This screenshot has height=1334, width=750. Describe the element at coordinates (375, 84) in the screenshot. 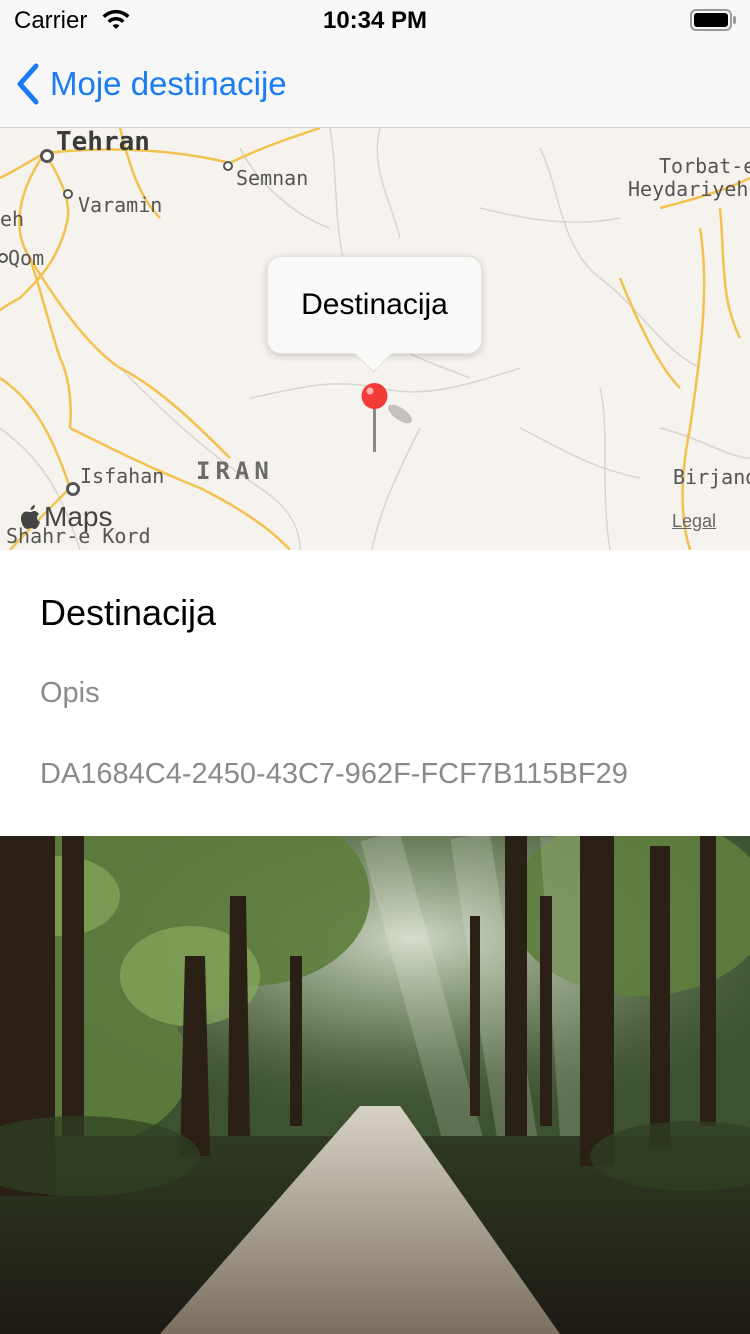

I see `navigation-bar: Moje destinacije` at that location.